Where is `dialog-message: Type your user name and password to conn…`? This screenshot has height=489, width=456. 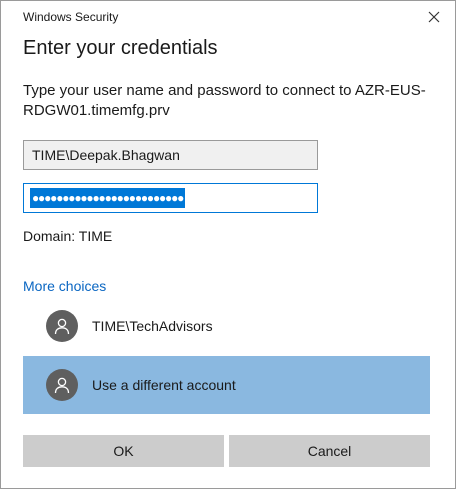 dialog-message: Type your user name and password to conn… is located at coordinates (224, 100).